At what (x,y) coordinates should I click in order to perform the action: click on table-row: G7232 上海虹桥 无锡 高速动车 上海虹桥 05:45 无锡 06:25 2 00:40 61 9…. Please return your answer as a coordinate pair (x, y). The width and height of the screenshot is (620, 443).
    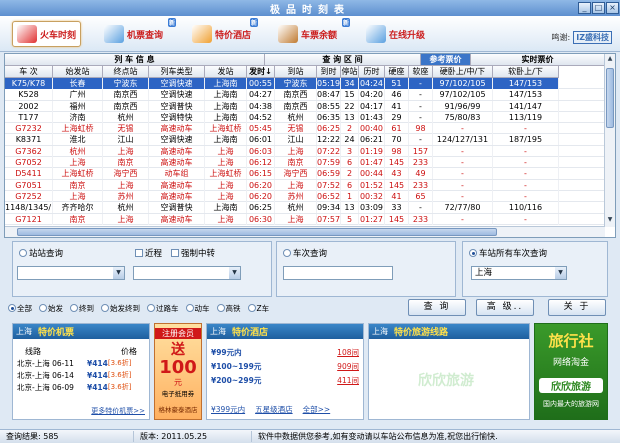
    Looking at the image, I should click on (305, 129).